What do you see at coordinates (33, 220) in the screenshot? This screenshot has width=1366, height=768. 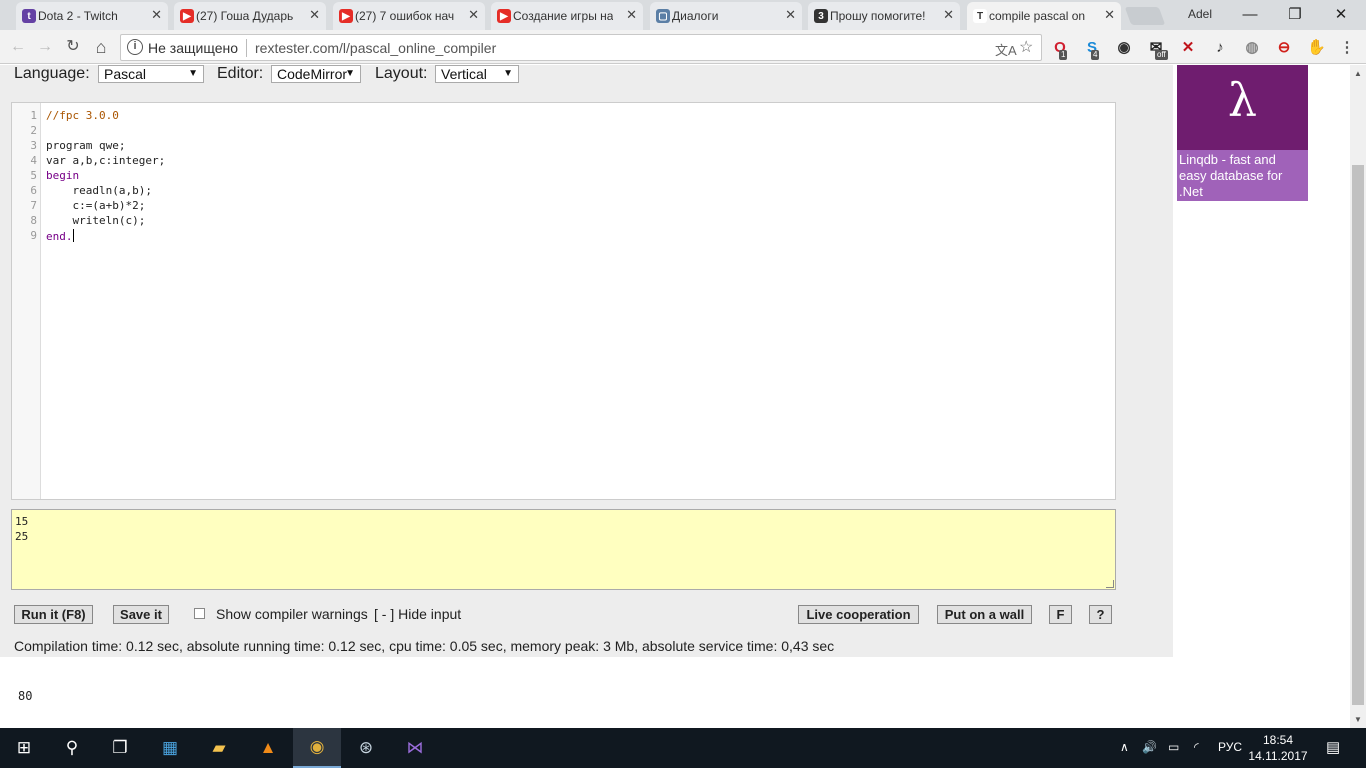 I see `line-number: 8` at bounding box center [33, 220].